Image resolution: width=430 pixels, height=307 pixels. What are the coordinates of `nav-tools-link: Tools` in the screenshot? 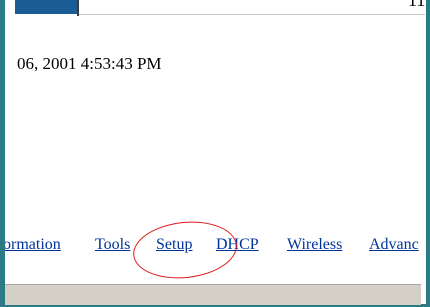 It's located at (112, 245).